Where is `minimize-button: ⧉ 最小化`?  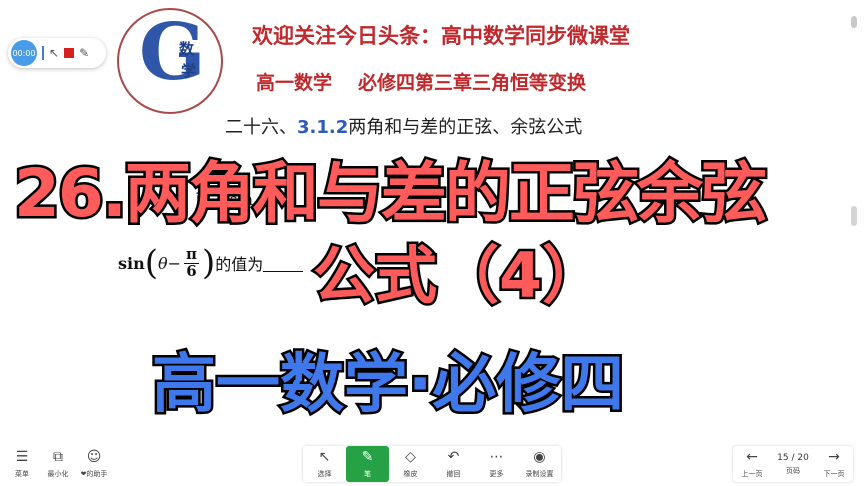 minimize-button: ⧉ 最小化 is located at coordinates (58, 464).